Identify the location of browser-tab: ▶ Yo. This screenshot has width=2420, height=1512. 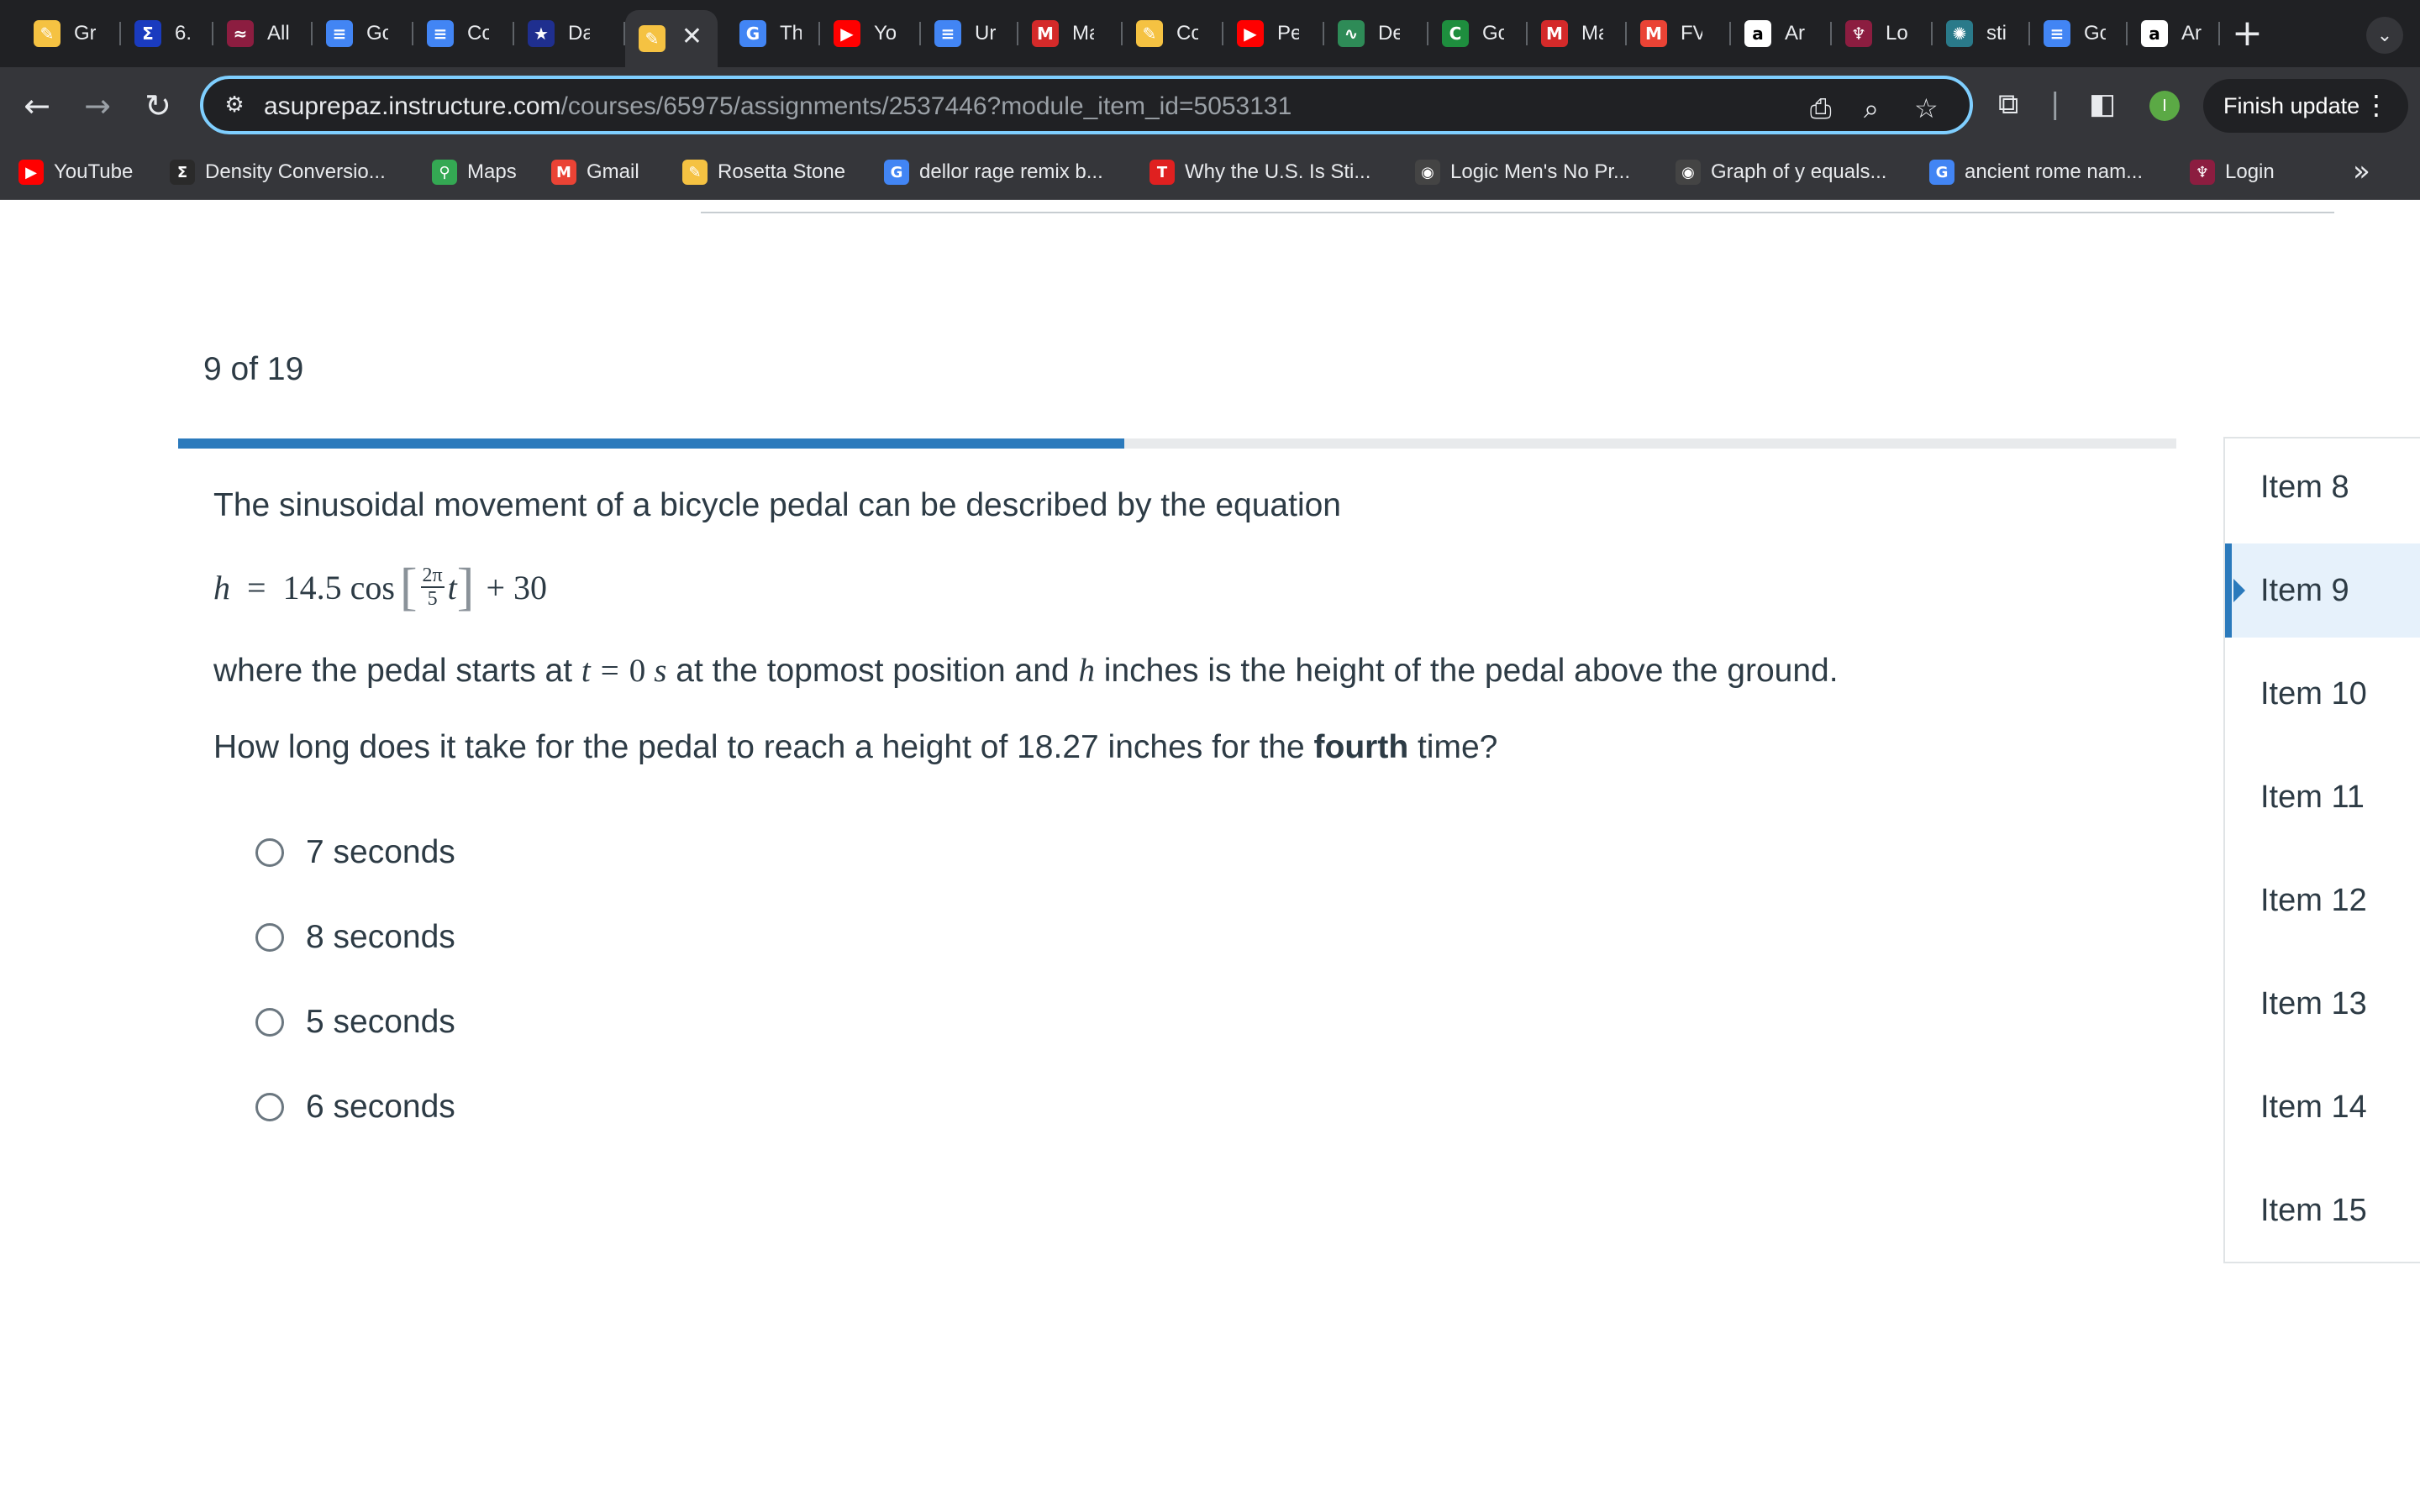
(870, 33).